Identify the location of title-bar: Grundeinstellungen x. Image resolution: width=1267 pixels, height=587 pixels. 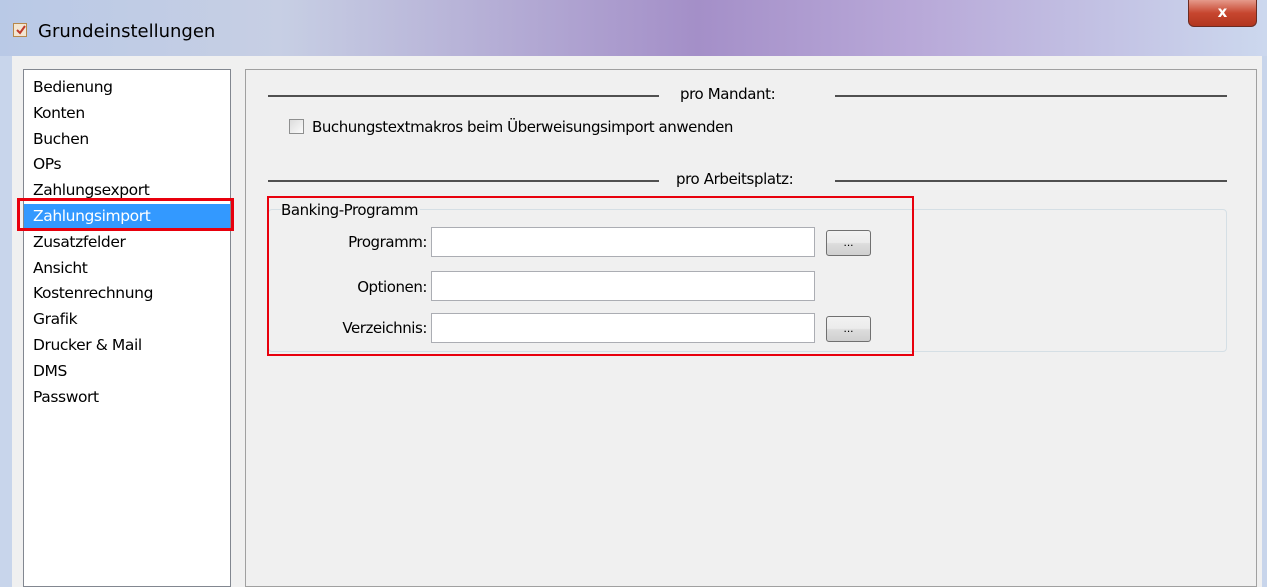
(633, 28).